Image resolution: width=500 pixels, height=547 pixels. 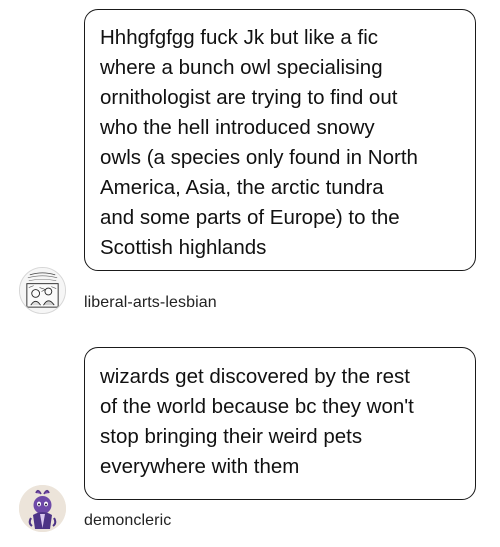 I want to click on comic-panel-avatar-icon, so click(x=42, y=290).